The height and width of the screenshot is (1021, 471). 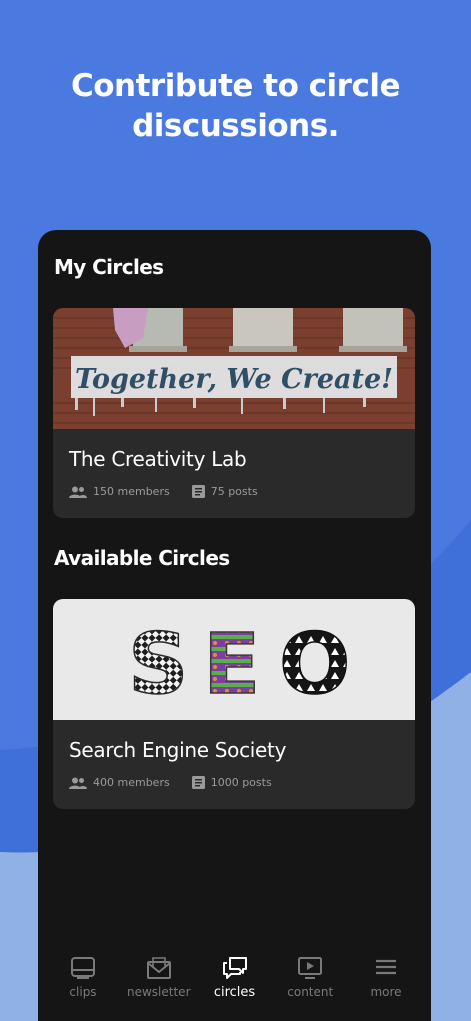 I want to click on tab-label: newsletter, so click(x=159, y=992).